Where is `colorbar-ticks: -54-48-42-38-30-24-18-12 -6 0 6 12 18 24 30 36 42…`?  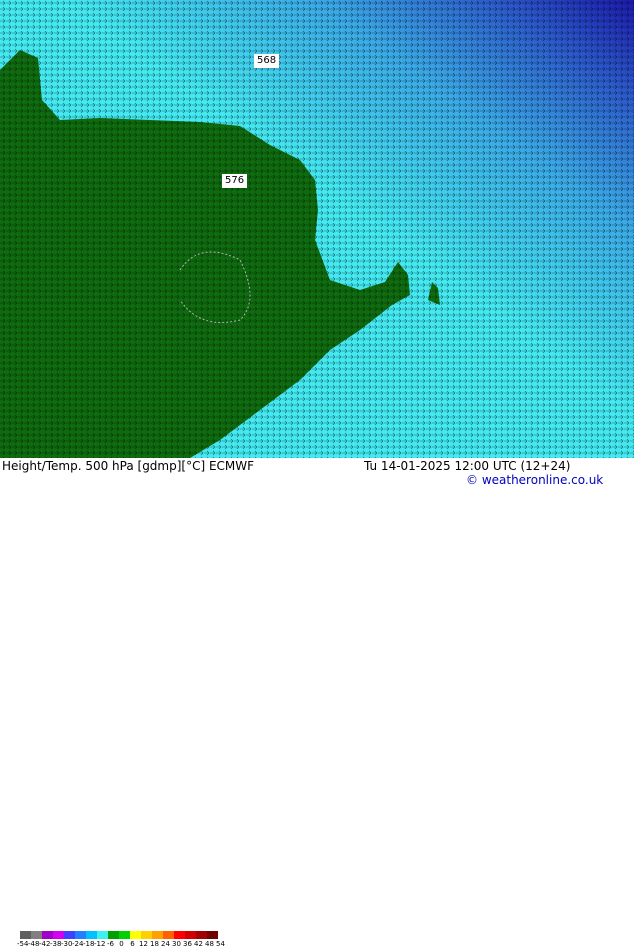 colorbar-ticks: -54-48-42-38-30-24-18-12 -6 0 6 12 18 24 30 36 42… is located at coordinates (121, 944).